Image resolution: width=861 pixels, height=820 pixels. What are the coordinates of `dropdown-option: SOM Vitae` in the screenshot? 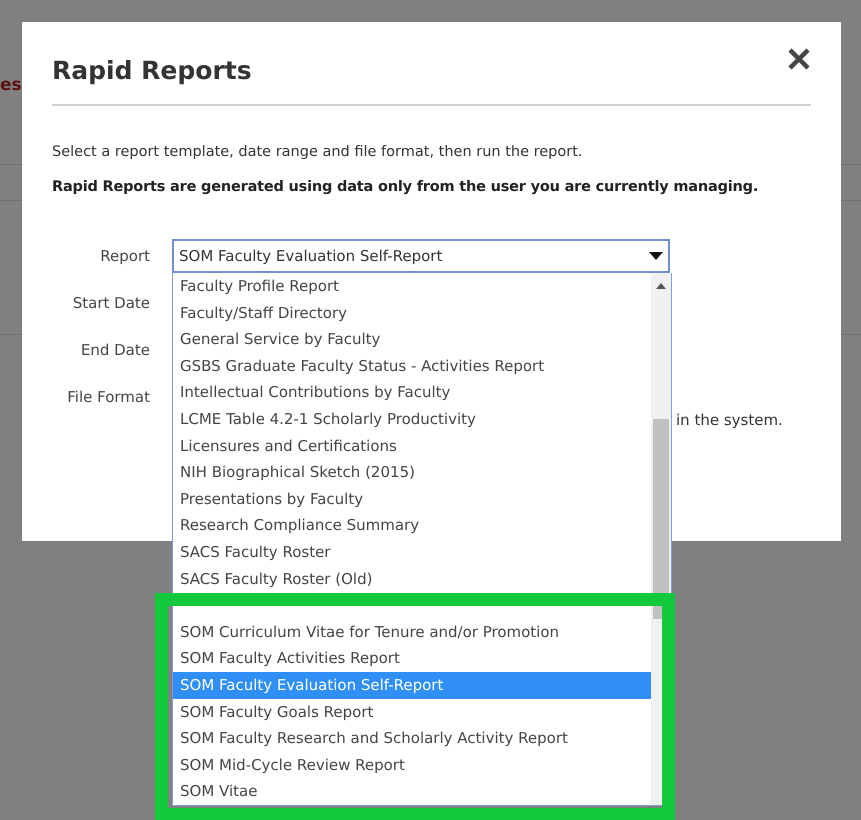 It's located at (412, 791).